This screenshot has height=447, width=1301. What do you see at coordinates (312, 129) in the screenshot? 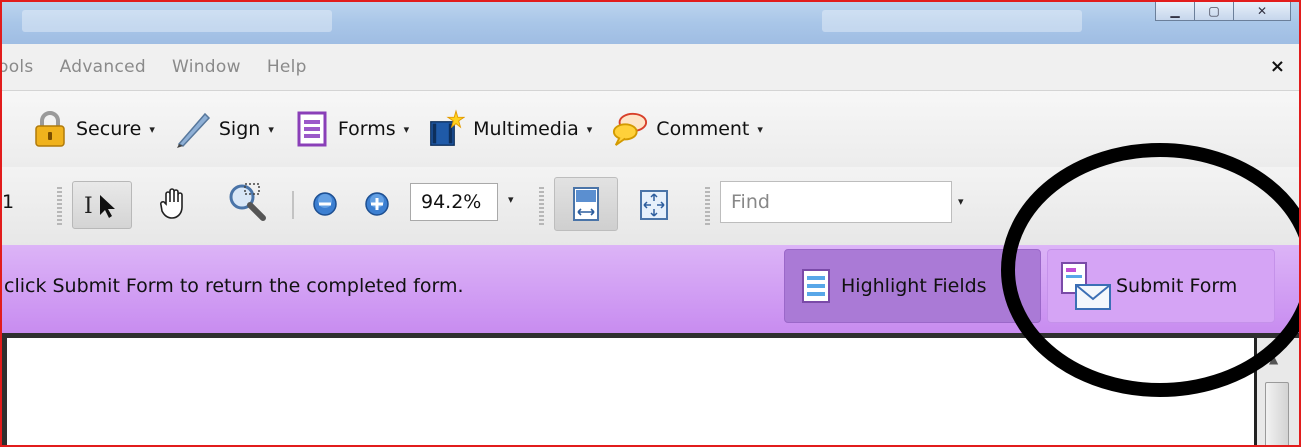
I see `form-icon` at bounding box center [312, 129].